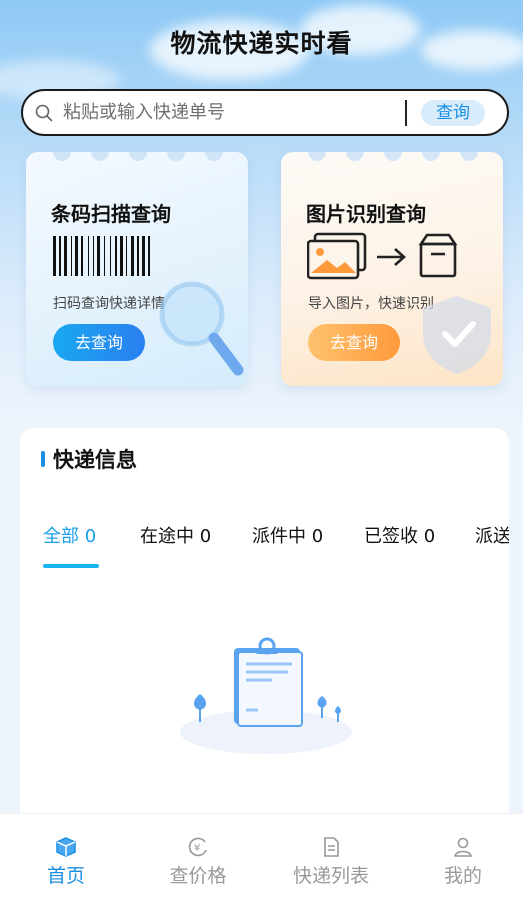 The height and width of the screenshot is (899, 523). I want to click on tab-signed: 已签收 0, so click(399, 535).